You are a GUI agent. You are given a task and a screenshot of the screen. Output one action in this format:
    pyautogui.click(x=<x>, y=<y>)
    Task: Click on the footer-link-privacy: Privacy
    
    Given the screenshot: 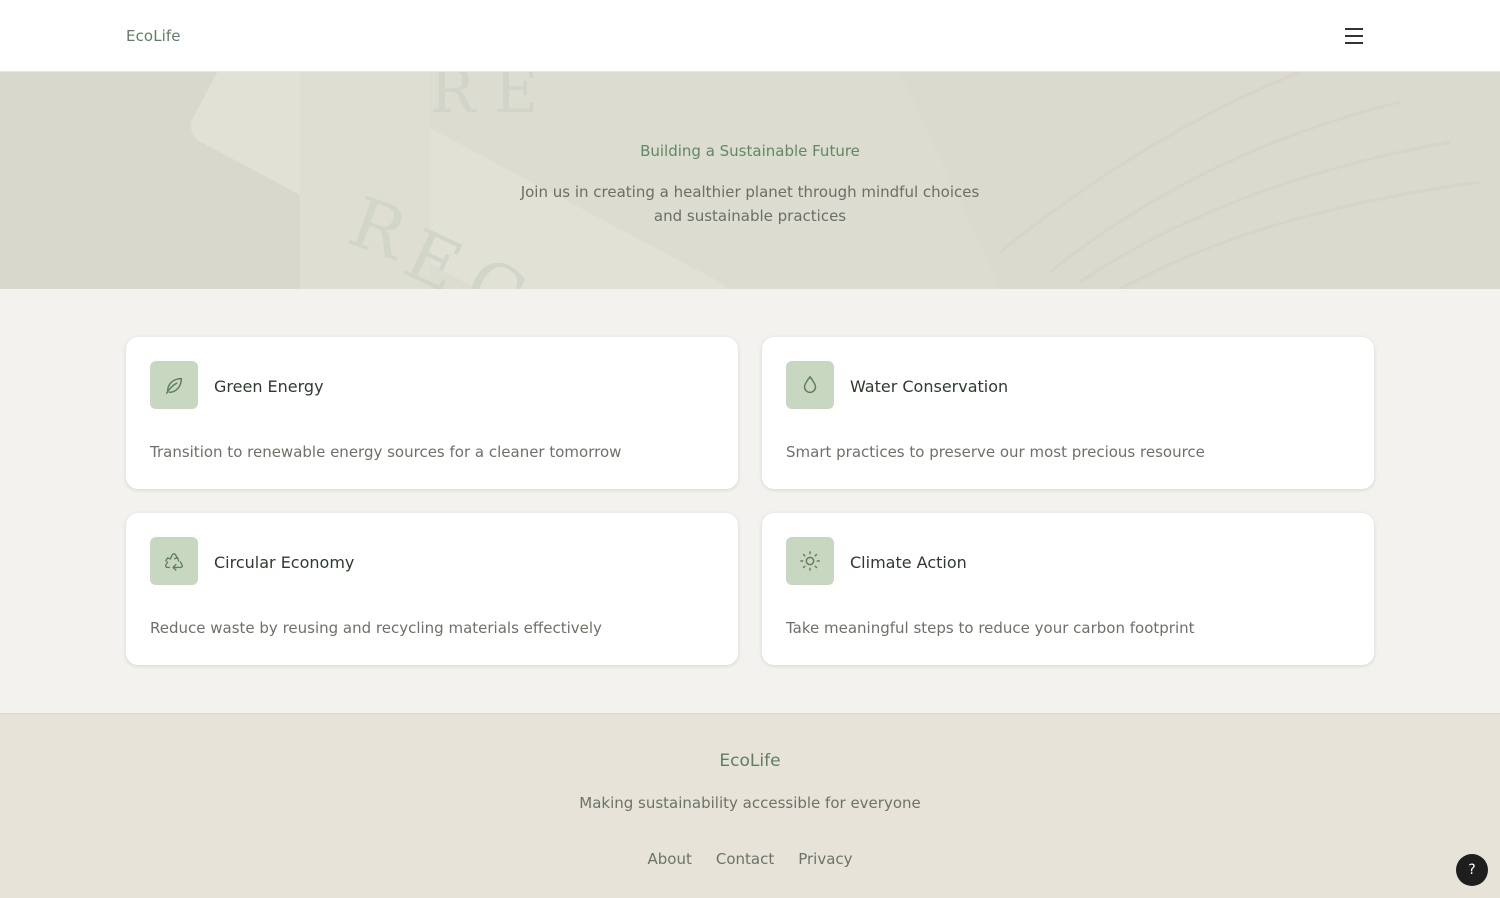 What is the action you would take?
    pyautogui.click(x=825, y=859)
    